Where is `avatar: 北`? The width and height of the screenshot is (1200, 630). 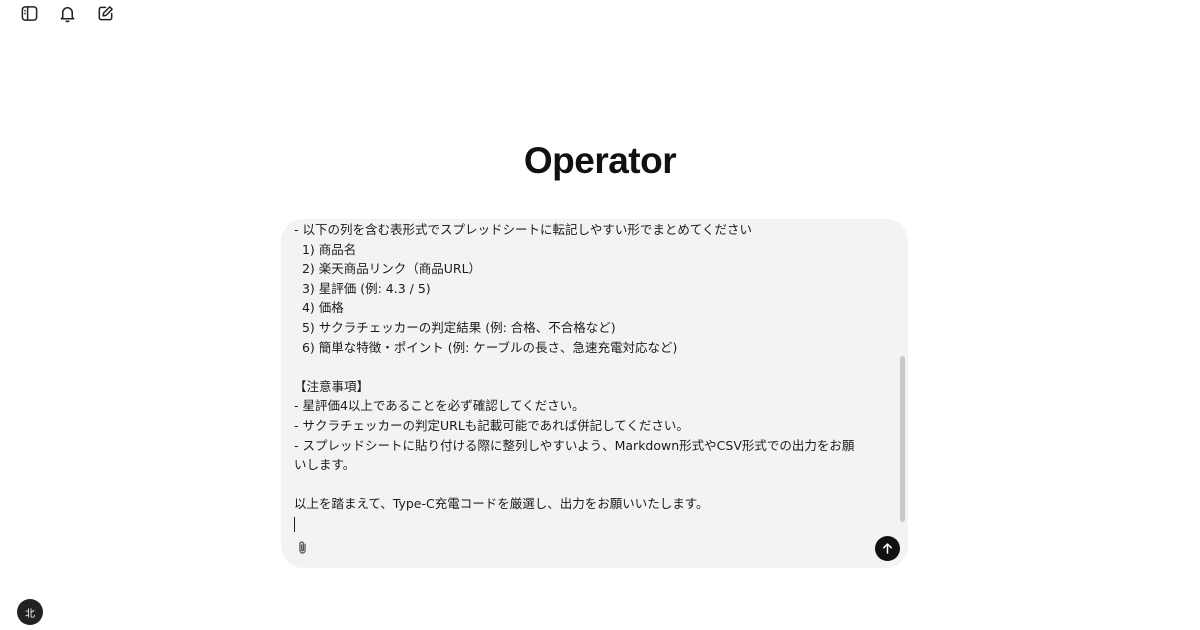 avatar: 北 is located at coordinates (30, 612).